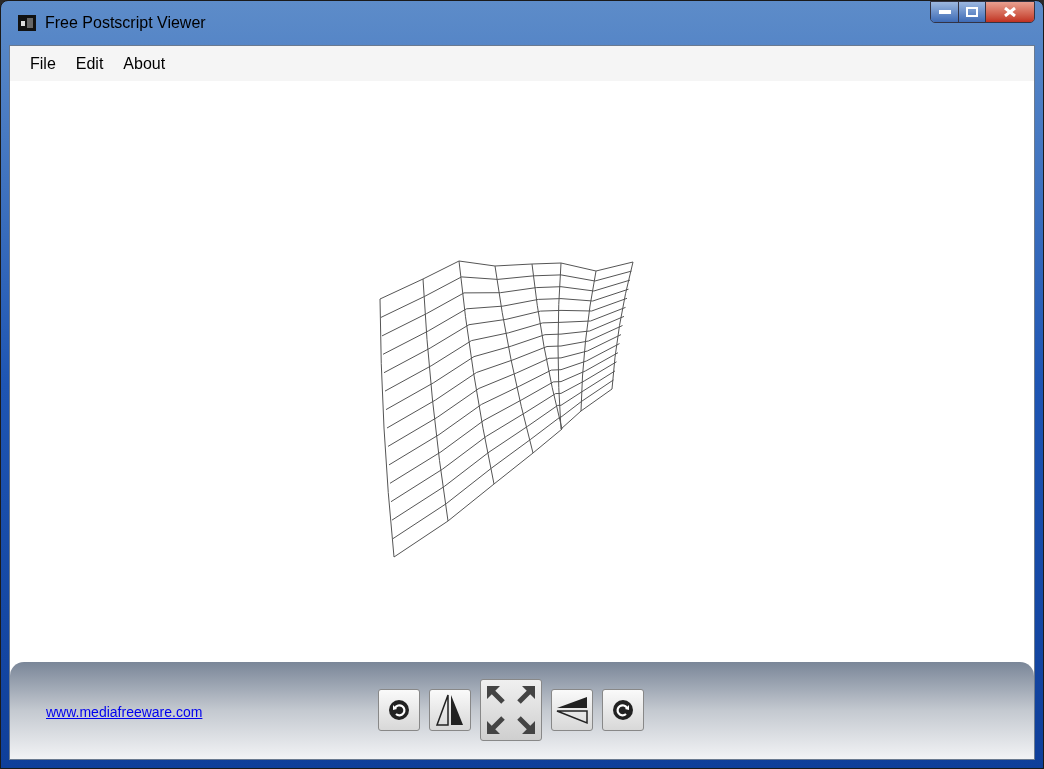 Image resolution: width=1044 pixels, height=769 pixels. I want to click on close-icon, so click(1010, 12).